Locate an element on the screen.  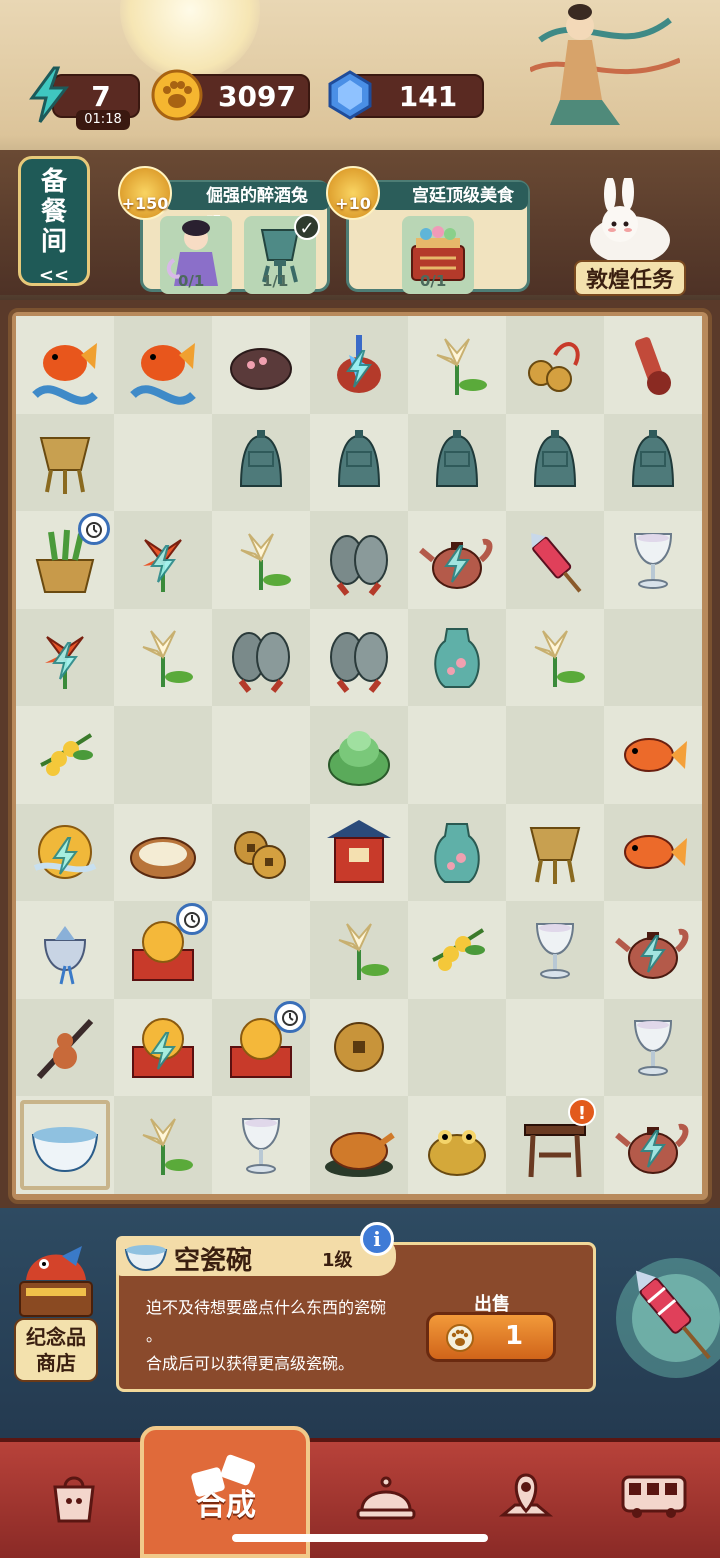
info-icon: i is located at coordinates (377, 1239).